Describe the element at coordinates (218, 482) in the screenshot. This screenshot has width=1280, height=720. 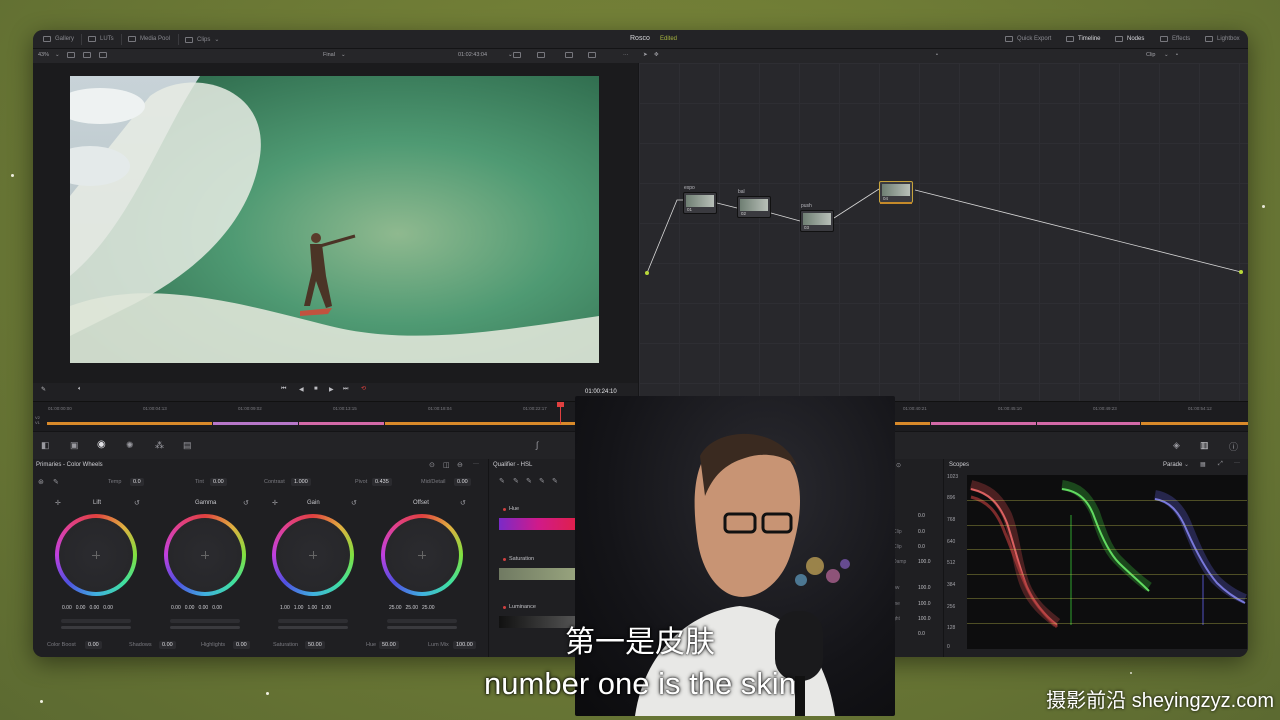
I see `tint-field: 0.00` at that location.